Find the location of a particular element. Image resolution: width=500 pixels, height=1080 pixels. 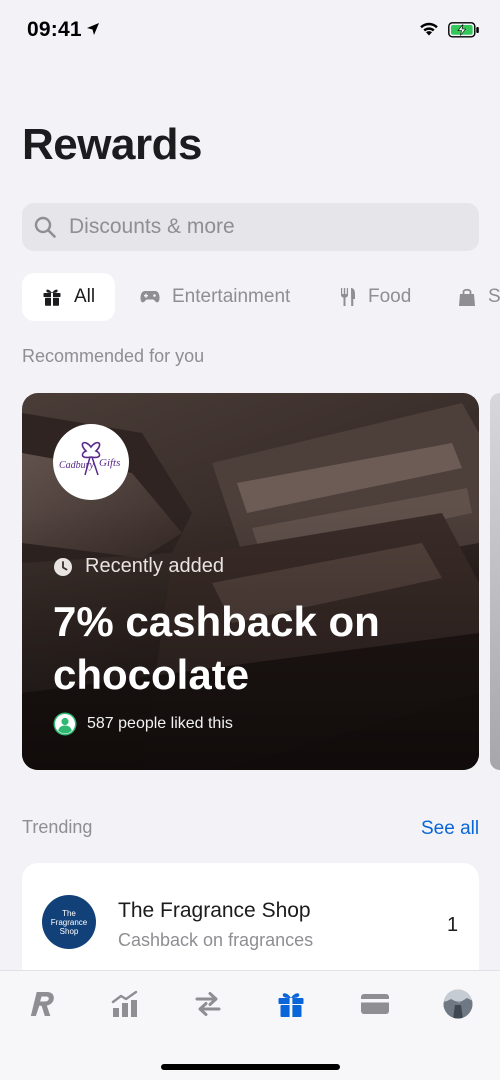

tab-cards is located at coordinates (375, 1004).